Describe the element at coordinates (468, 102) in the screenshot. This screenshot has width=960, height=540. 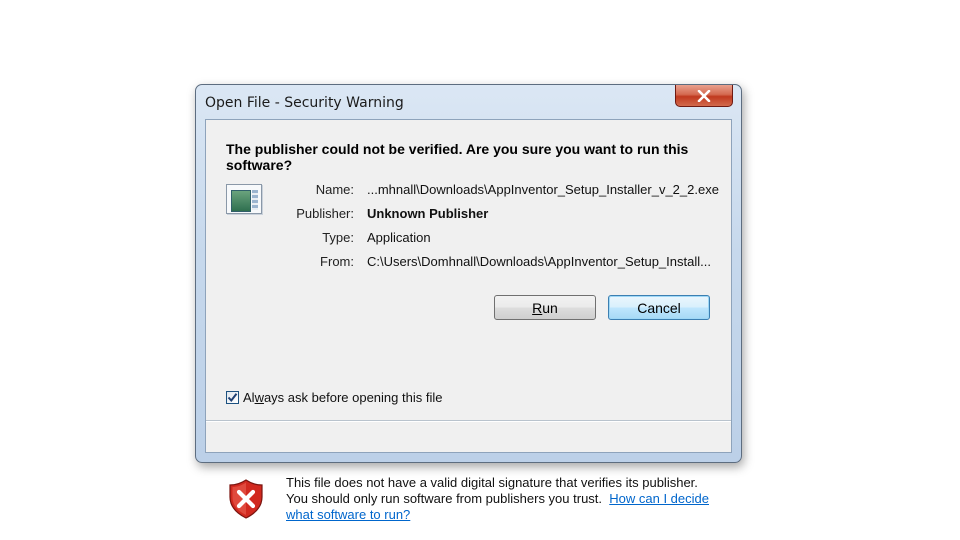
I see `title-bar: Open File - Security Warning` at that location.